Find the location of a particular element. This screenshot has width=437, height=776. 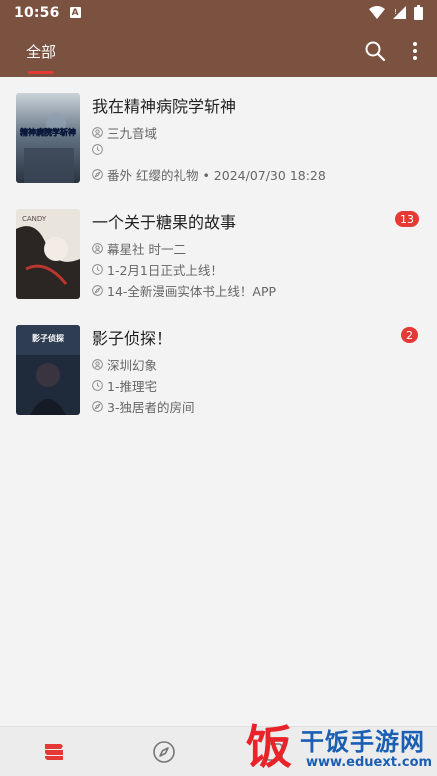

comic-author: 幕星社 时一二 is located at coordinates (139, 248).